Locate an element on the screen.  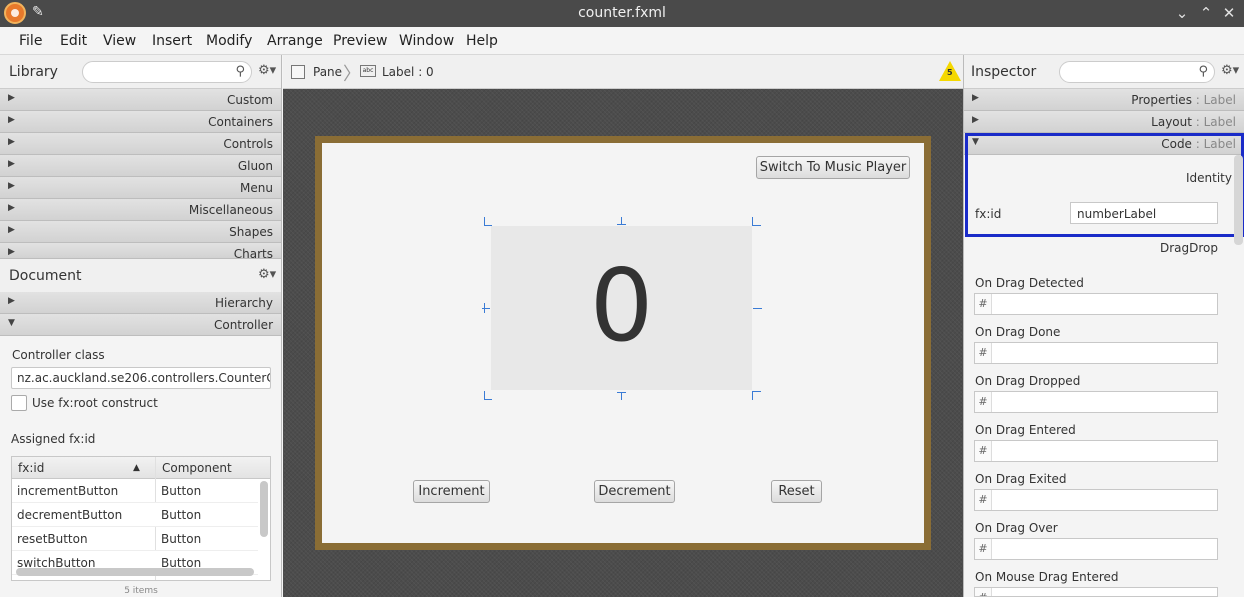
library-section-charts: ▶ Charts is located at coordinates (140, 251).